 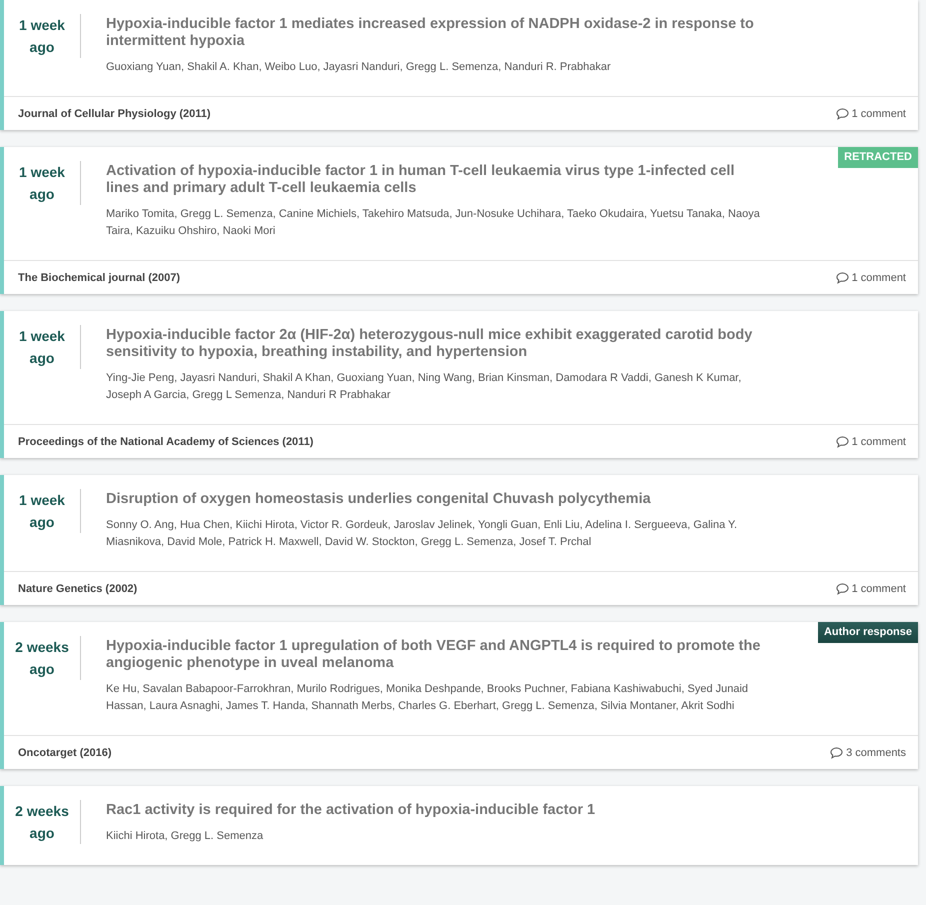 What do you see at coordinates (433, 698) in the screenshot?
I see `author-list: Ke Hu, Savalan Babapoor-Farrokhran, Murilo Rodrigues, Monika Deshpande, Brooks Puchner, Fabiana Kashiwabuchi, Syed Junaid Hassan, Laura Asnaghi, James T. Handa, Shannath Merbs, Charles G. Eberhart, Gregg L. Semenza, Silvia Montaner, Akrit Sodhi` at bounding box center [433, 698].